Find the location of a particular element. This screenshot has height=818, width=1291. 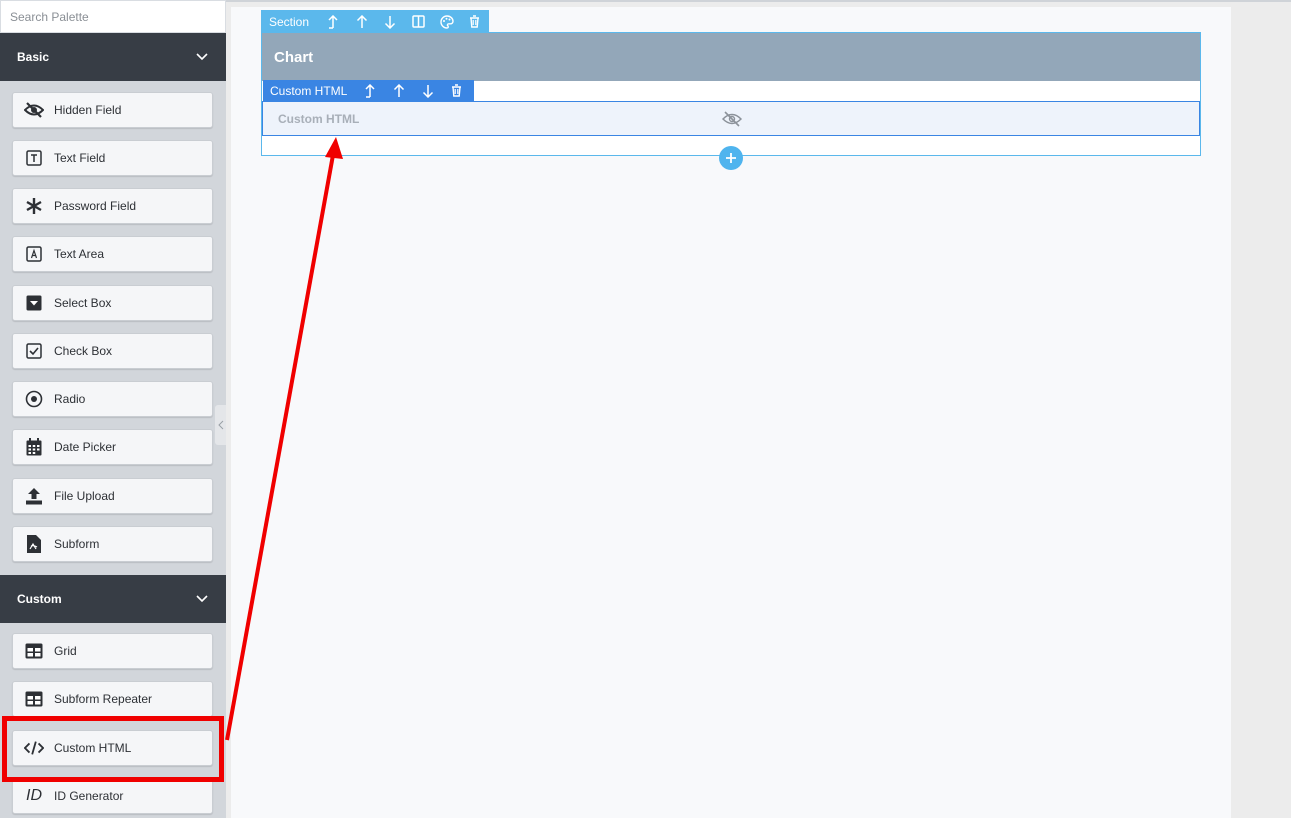

palette-item-password-field: Password Field is located at coordinates (112, 206).